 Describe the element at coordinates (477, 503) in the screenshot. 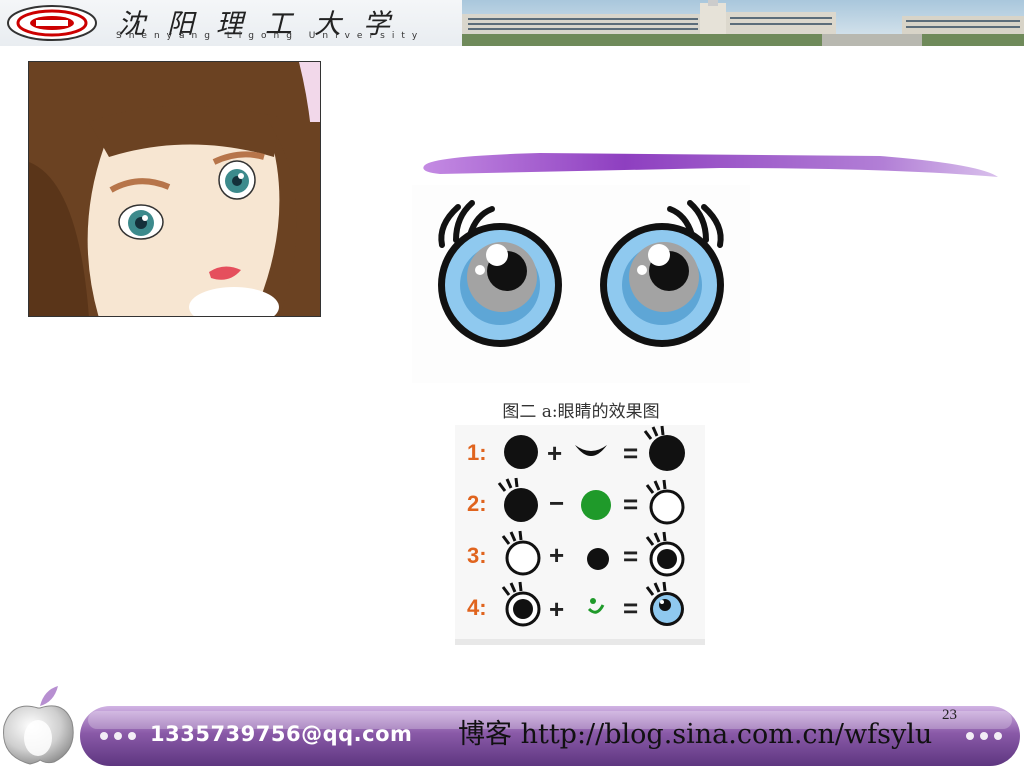

I see `step-label: 2:` at that location.